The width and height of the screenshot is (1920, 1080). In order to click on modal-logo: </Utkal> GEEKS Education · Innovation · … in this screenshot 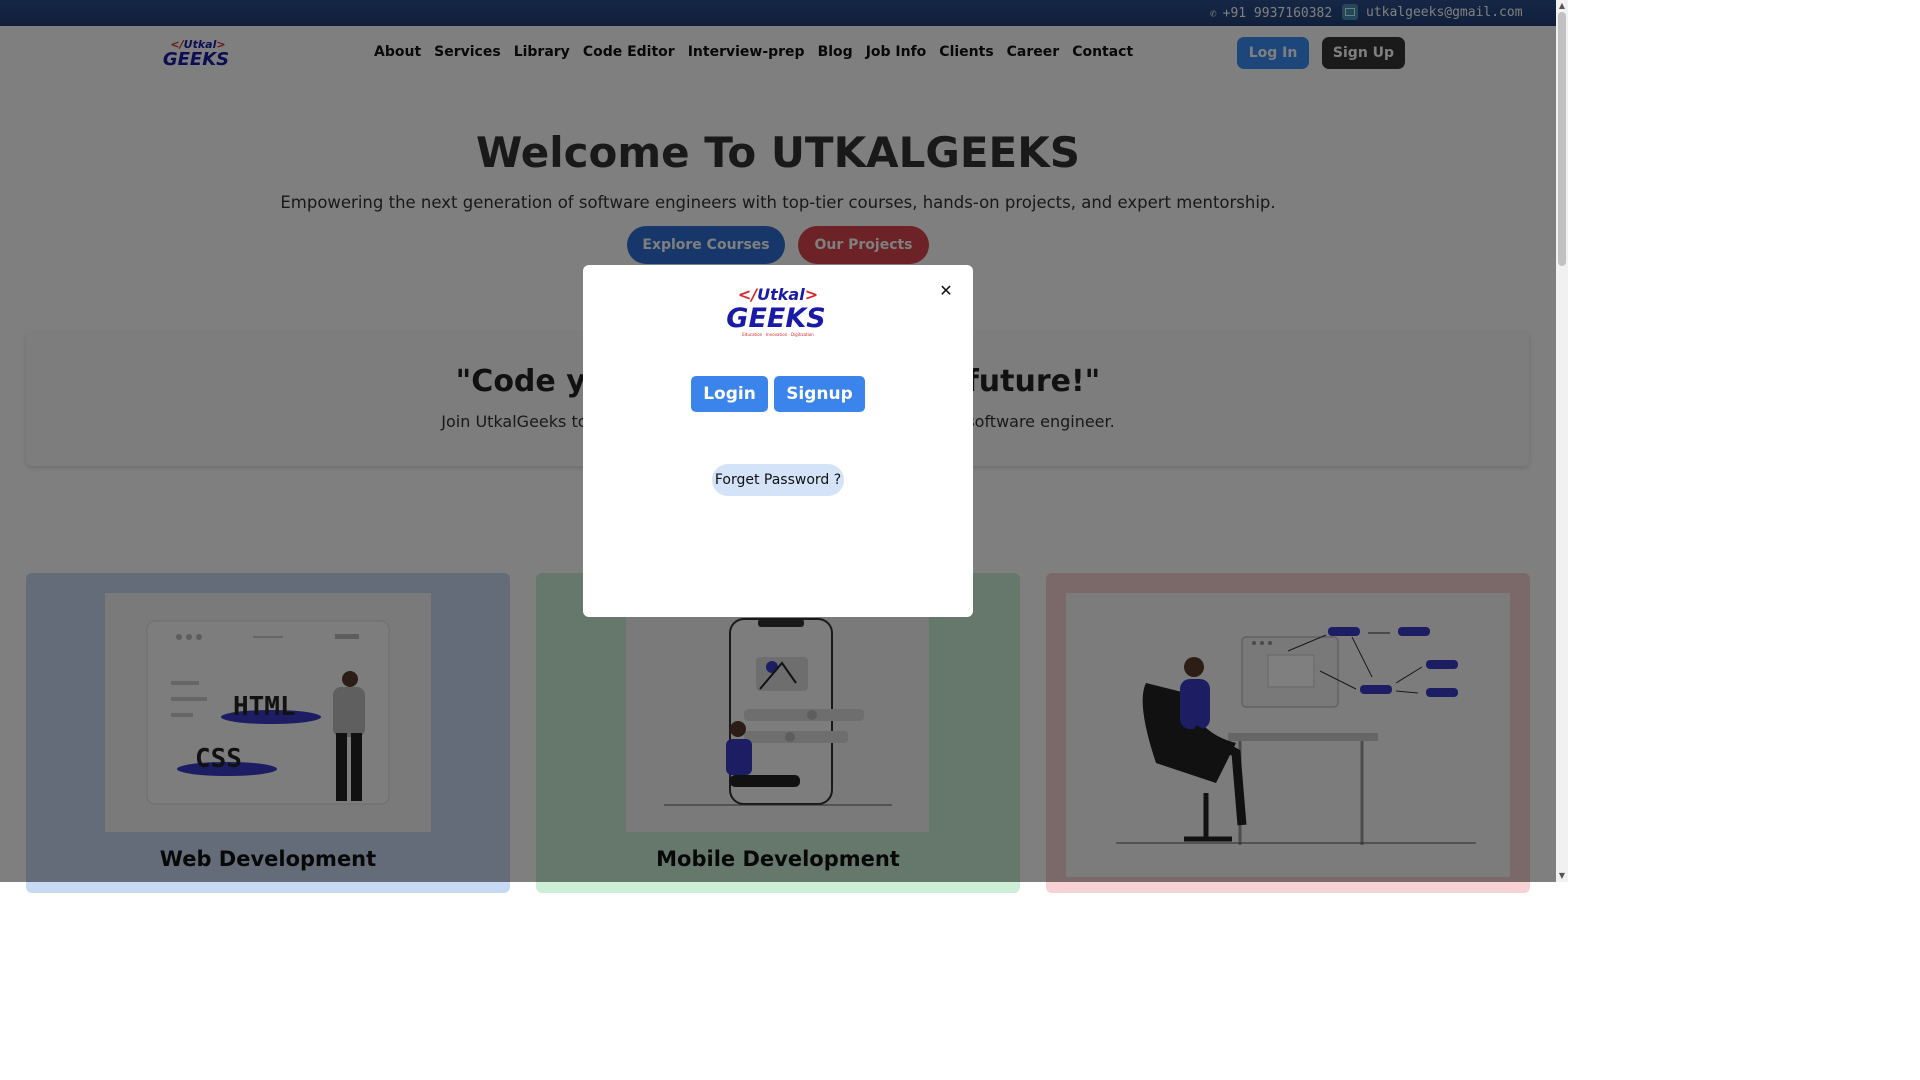, I will do `click(775, 311)`.